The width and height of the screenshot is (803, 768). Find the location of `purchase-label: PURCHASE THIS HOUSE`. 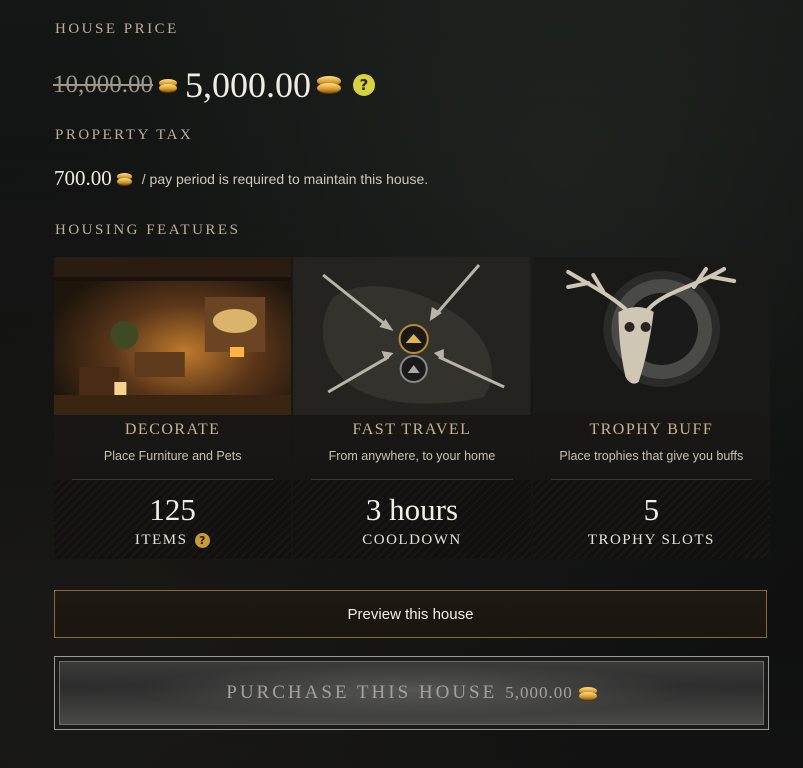

purchase-label: PURCHASE THIS HOUSE is located at coordinates (362, 692).